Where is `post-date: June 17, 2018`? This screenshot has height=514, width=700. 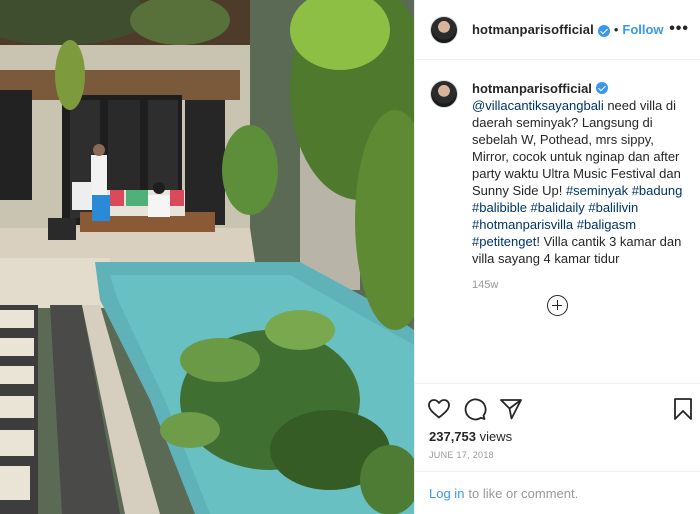 post-date: June 17, 2018 is located at coordinates (461, 455).